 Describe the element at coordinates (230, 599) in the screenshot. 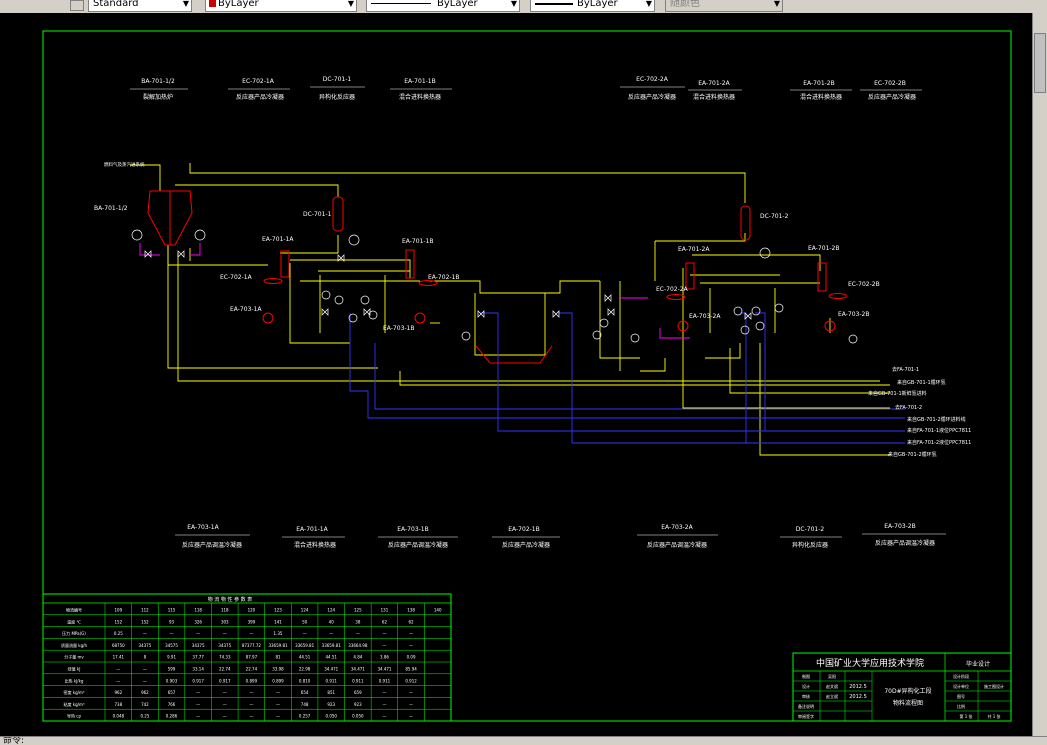

I see `table-title: 物 流 物 性 参 数 表` at that location.